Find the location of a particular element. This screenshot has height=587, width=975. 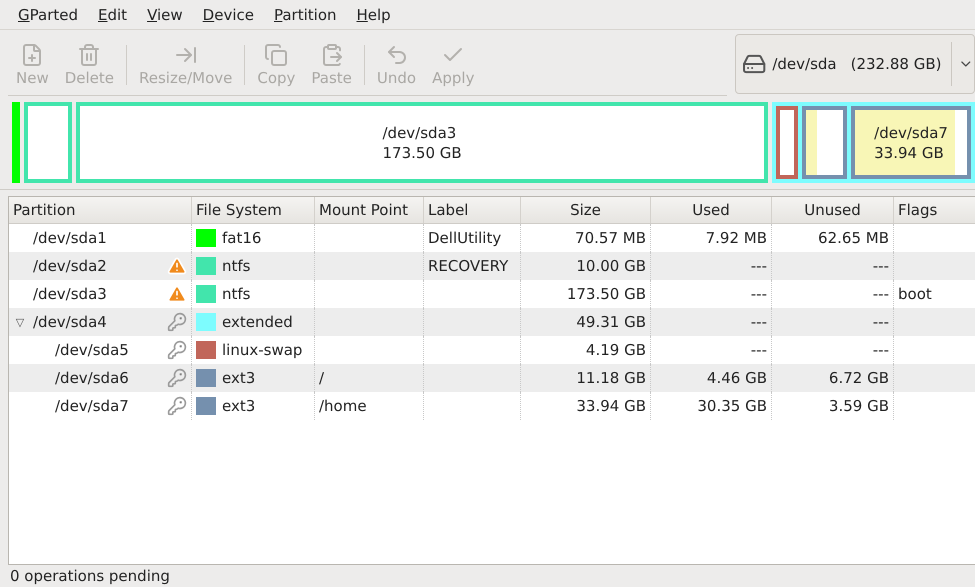

extended-partition-block: /dev/sda7 33.94 GB is located at coordinates (873, 142).